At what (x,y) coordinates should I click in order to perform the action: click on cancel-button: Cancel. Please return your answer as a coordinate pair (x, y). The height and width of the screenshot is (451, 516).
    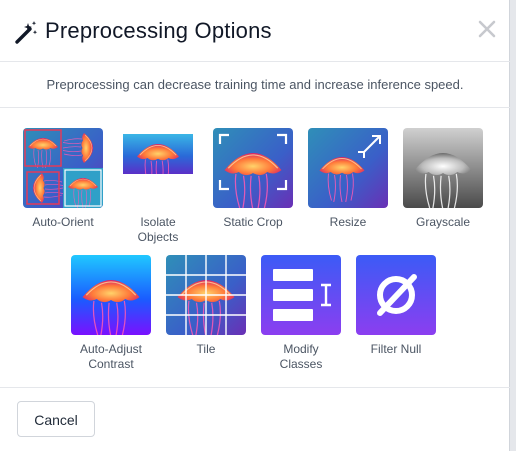
    Looking at the image, I should click on (56, 419).